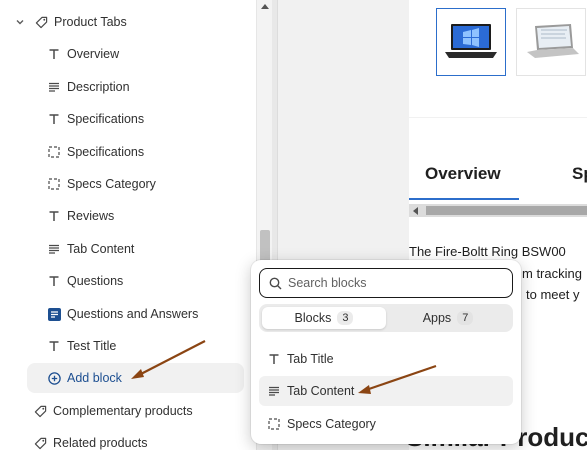  Describe the element at coordinates (93, 54) in the screenshot. I see `tree-item-label: Overview` at that location.